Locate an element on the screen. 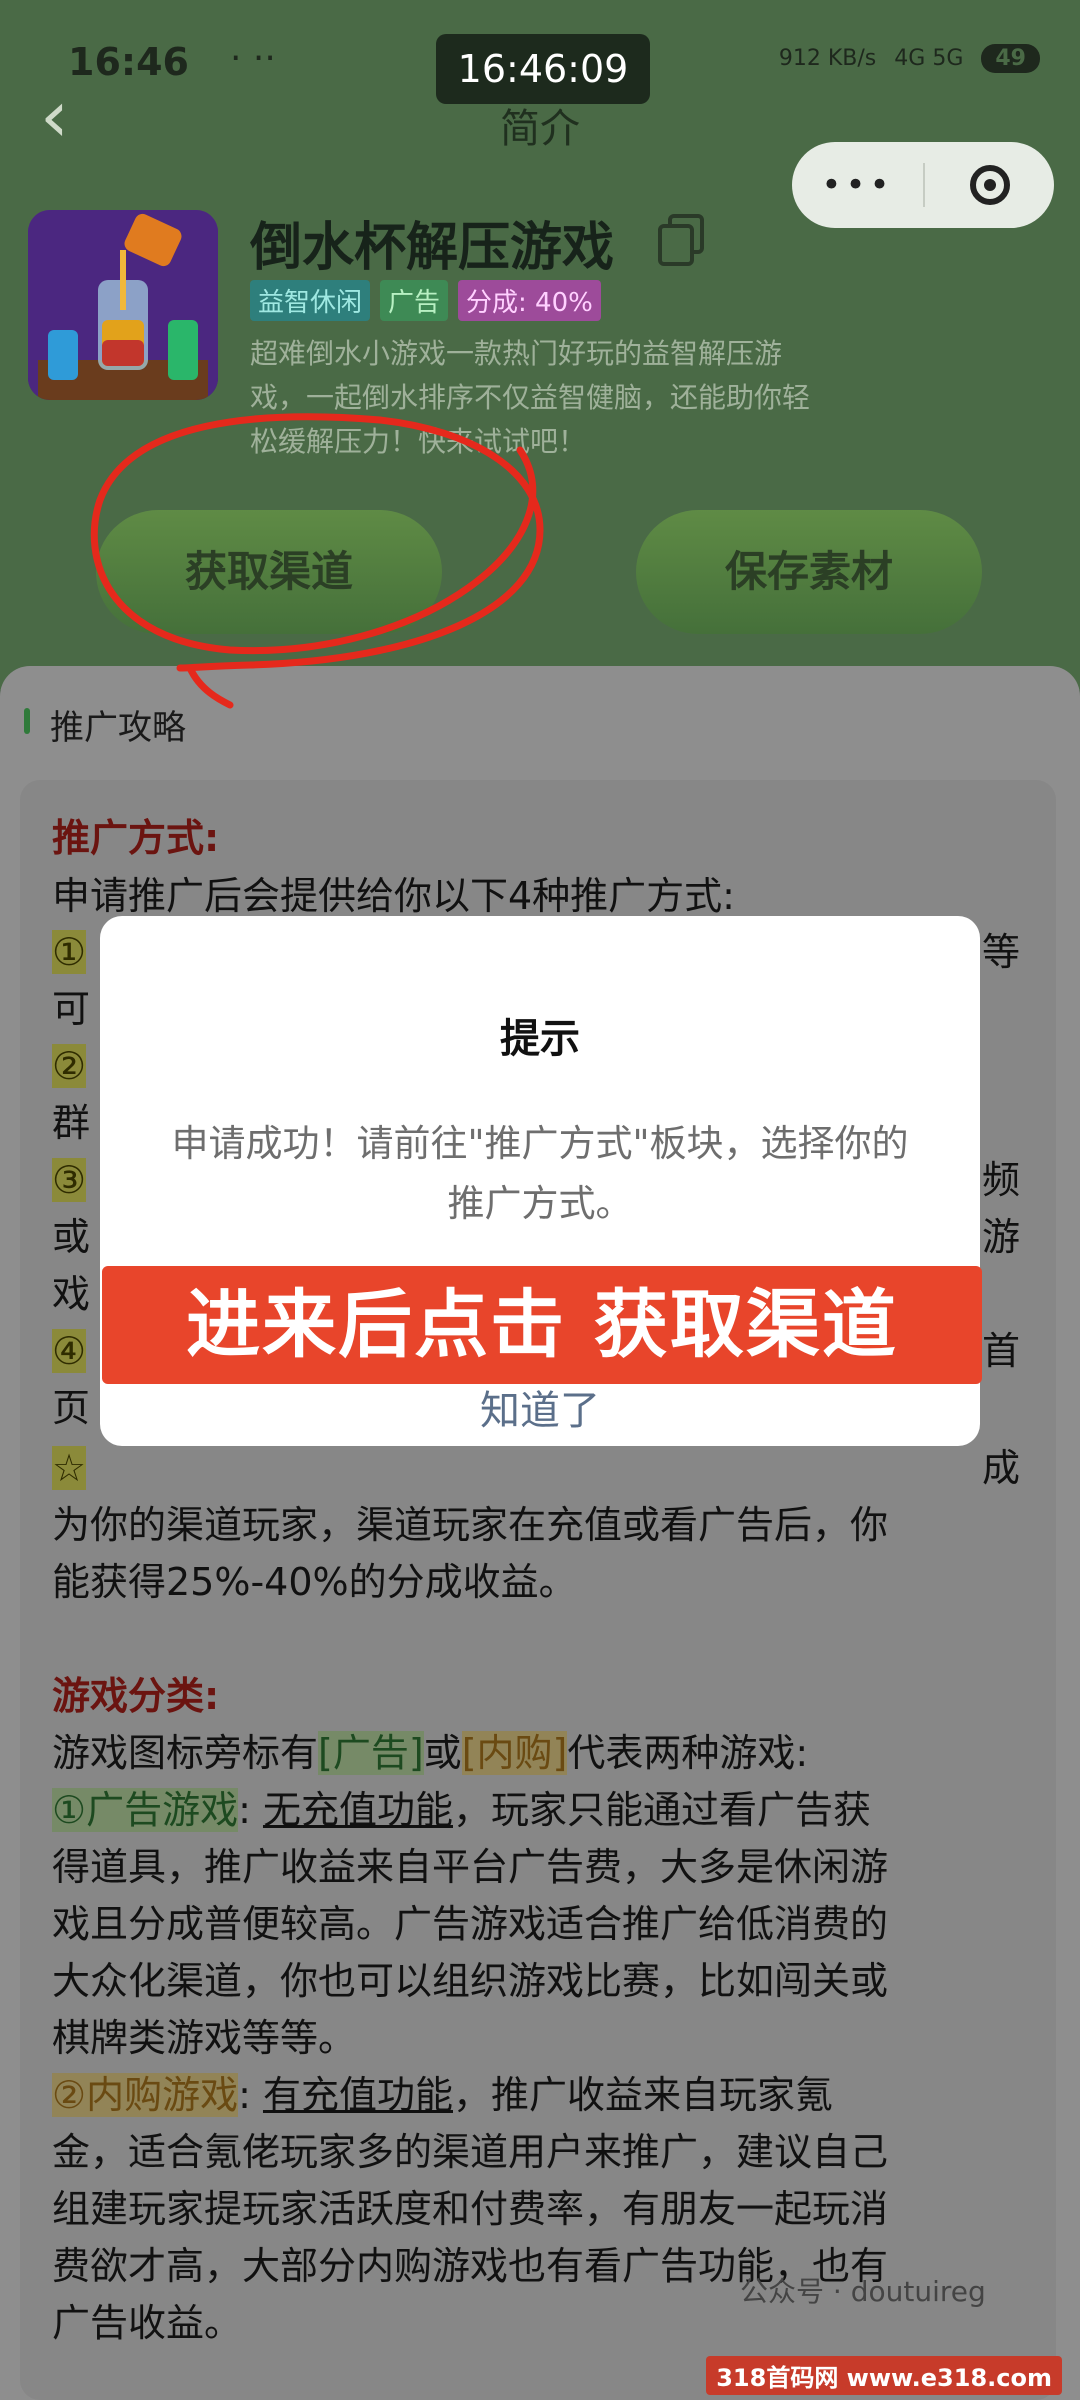 The image size is (1080, 2400). ad-game-line: 棋牌类游戏等等。 is located at coordinates (204, 2038).